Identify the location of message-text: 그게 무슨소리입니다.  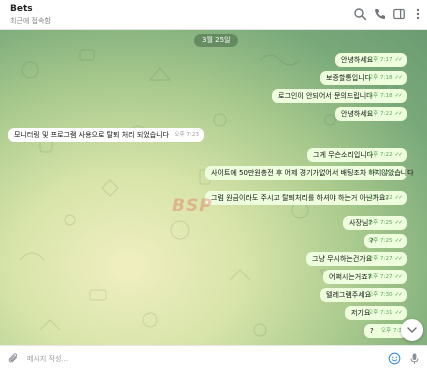
(343, 155).